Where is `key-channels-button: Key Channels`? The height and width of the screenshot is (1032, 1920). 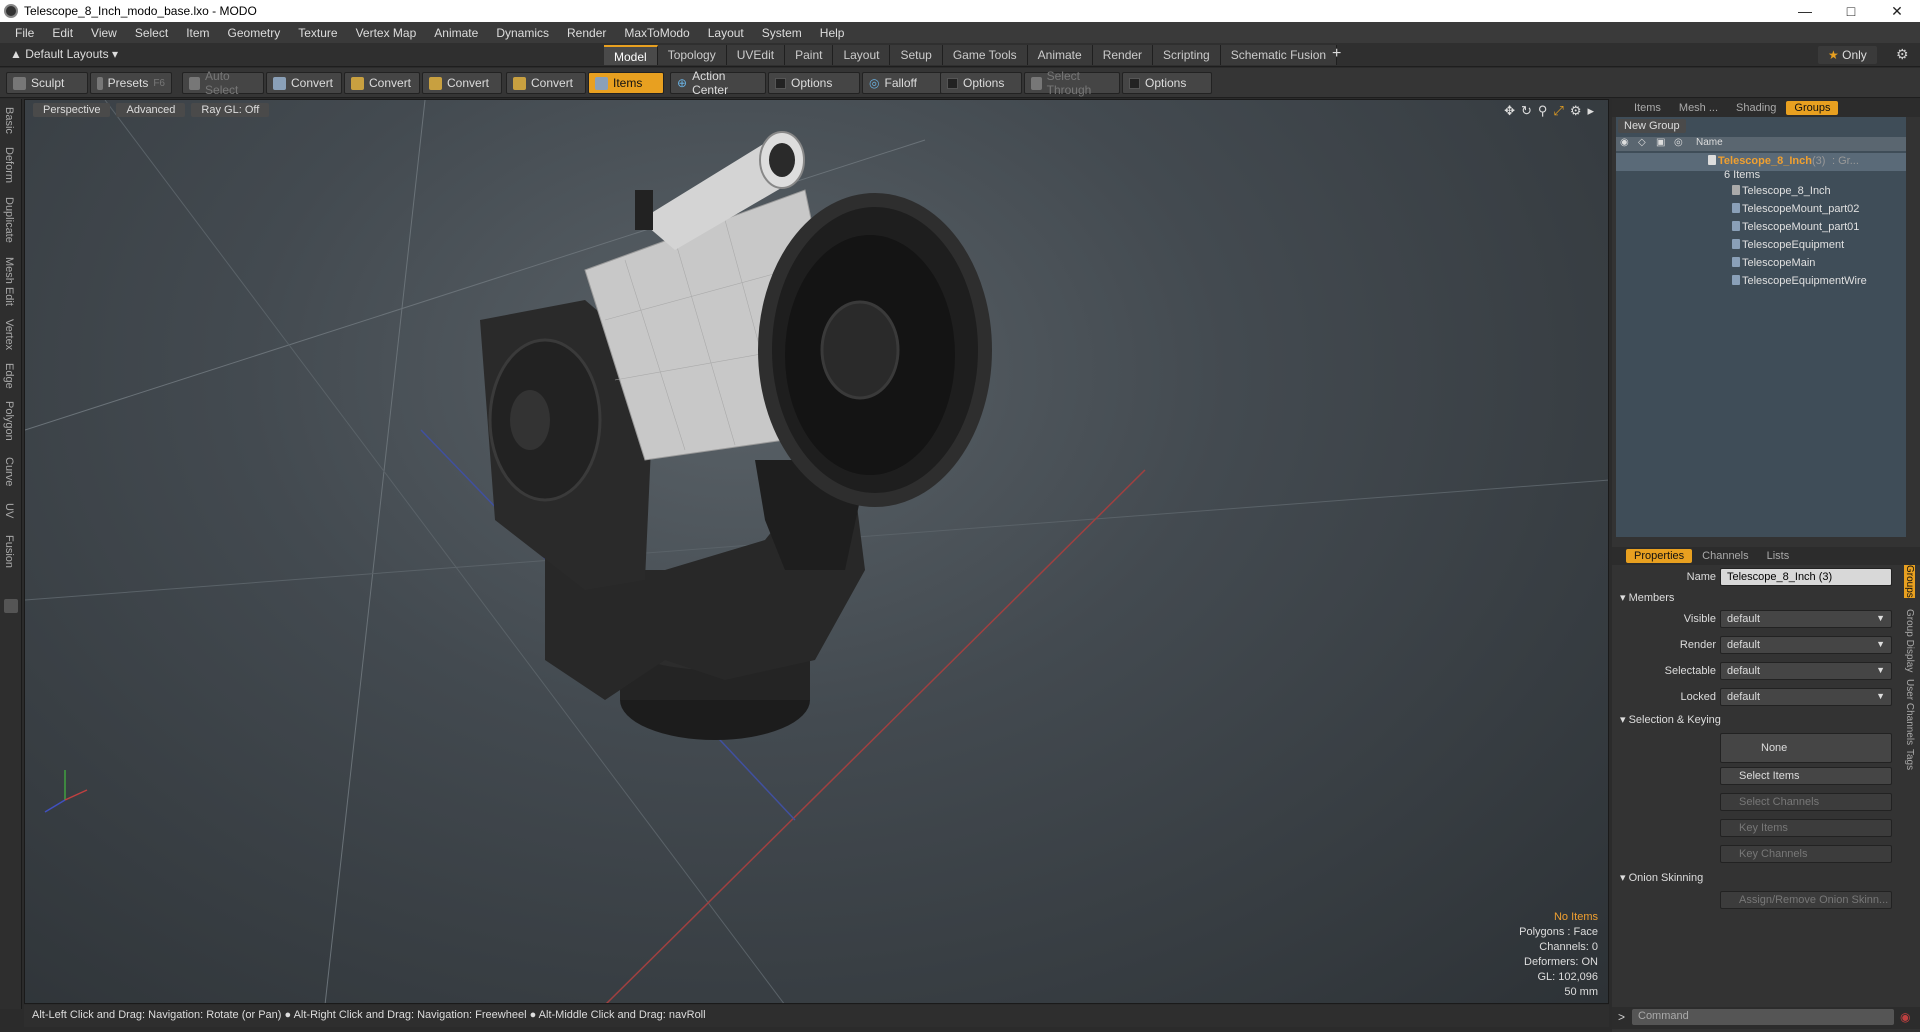
key-channels-button: Key Channels is located at coordinates (1806, 854).